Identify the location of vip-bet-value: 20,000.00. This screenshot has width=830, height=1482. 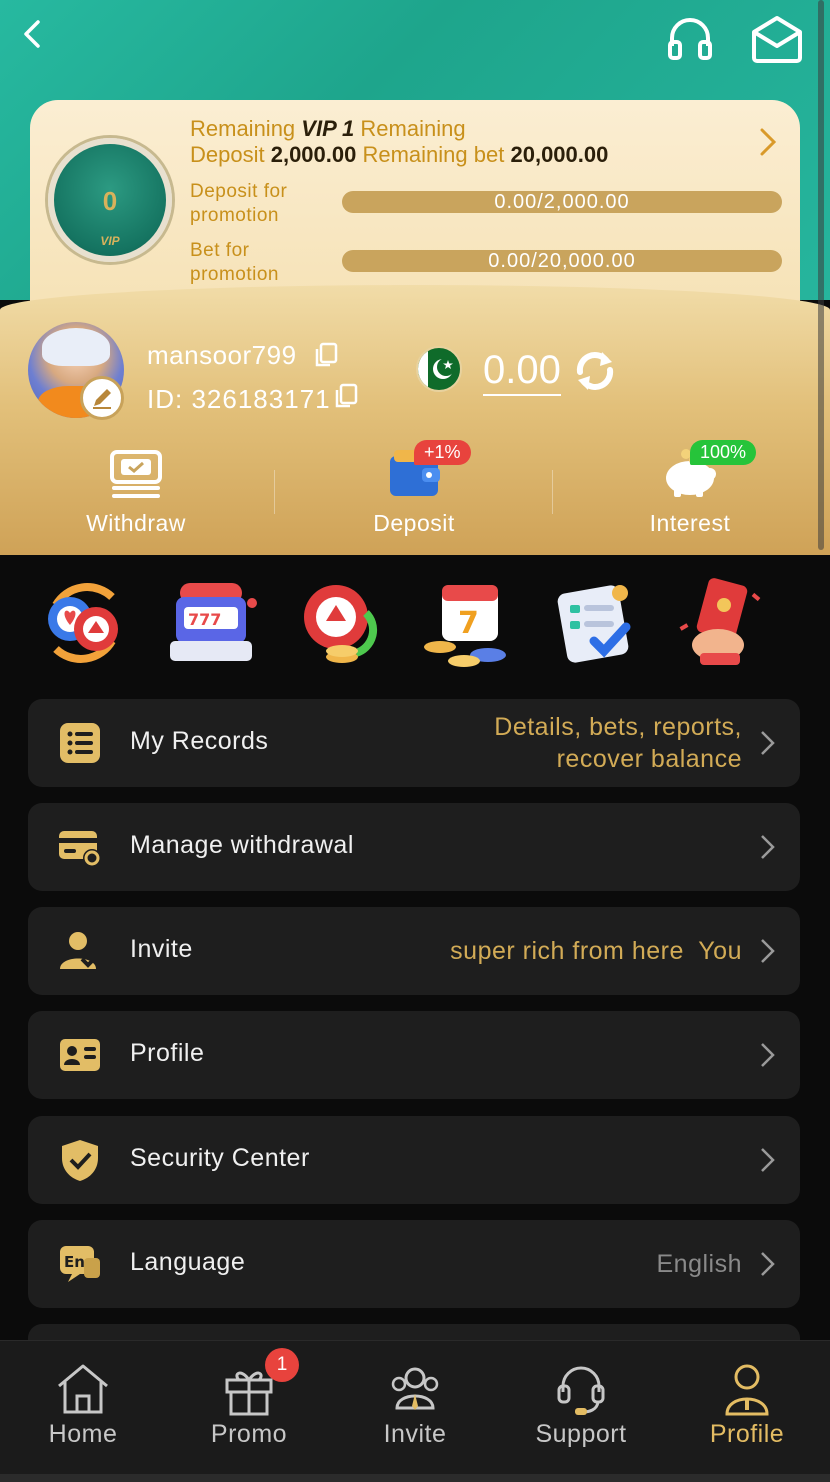
(559, 154).